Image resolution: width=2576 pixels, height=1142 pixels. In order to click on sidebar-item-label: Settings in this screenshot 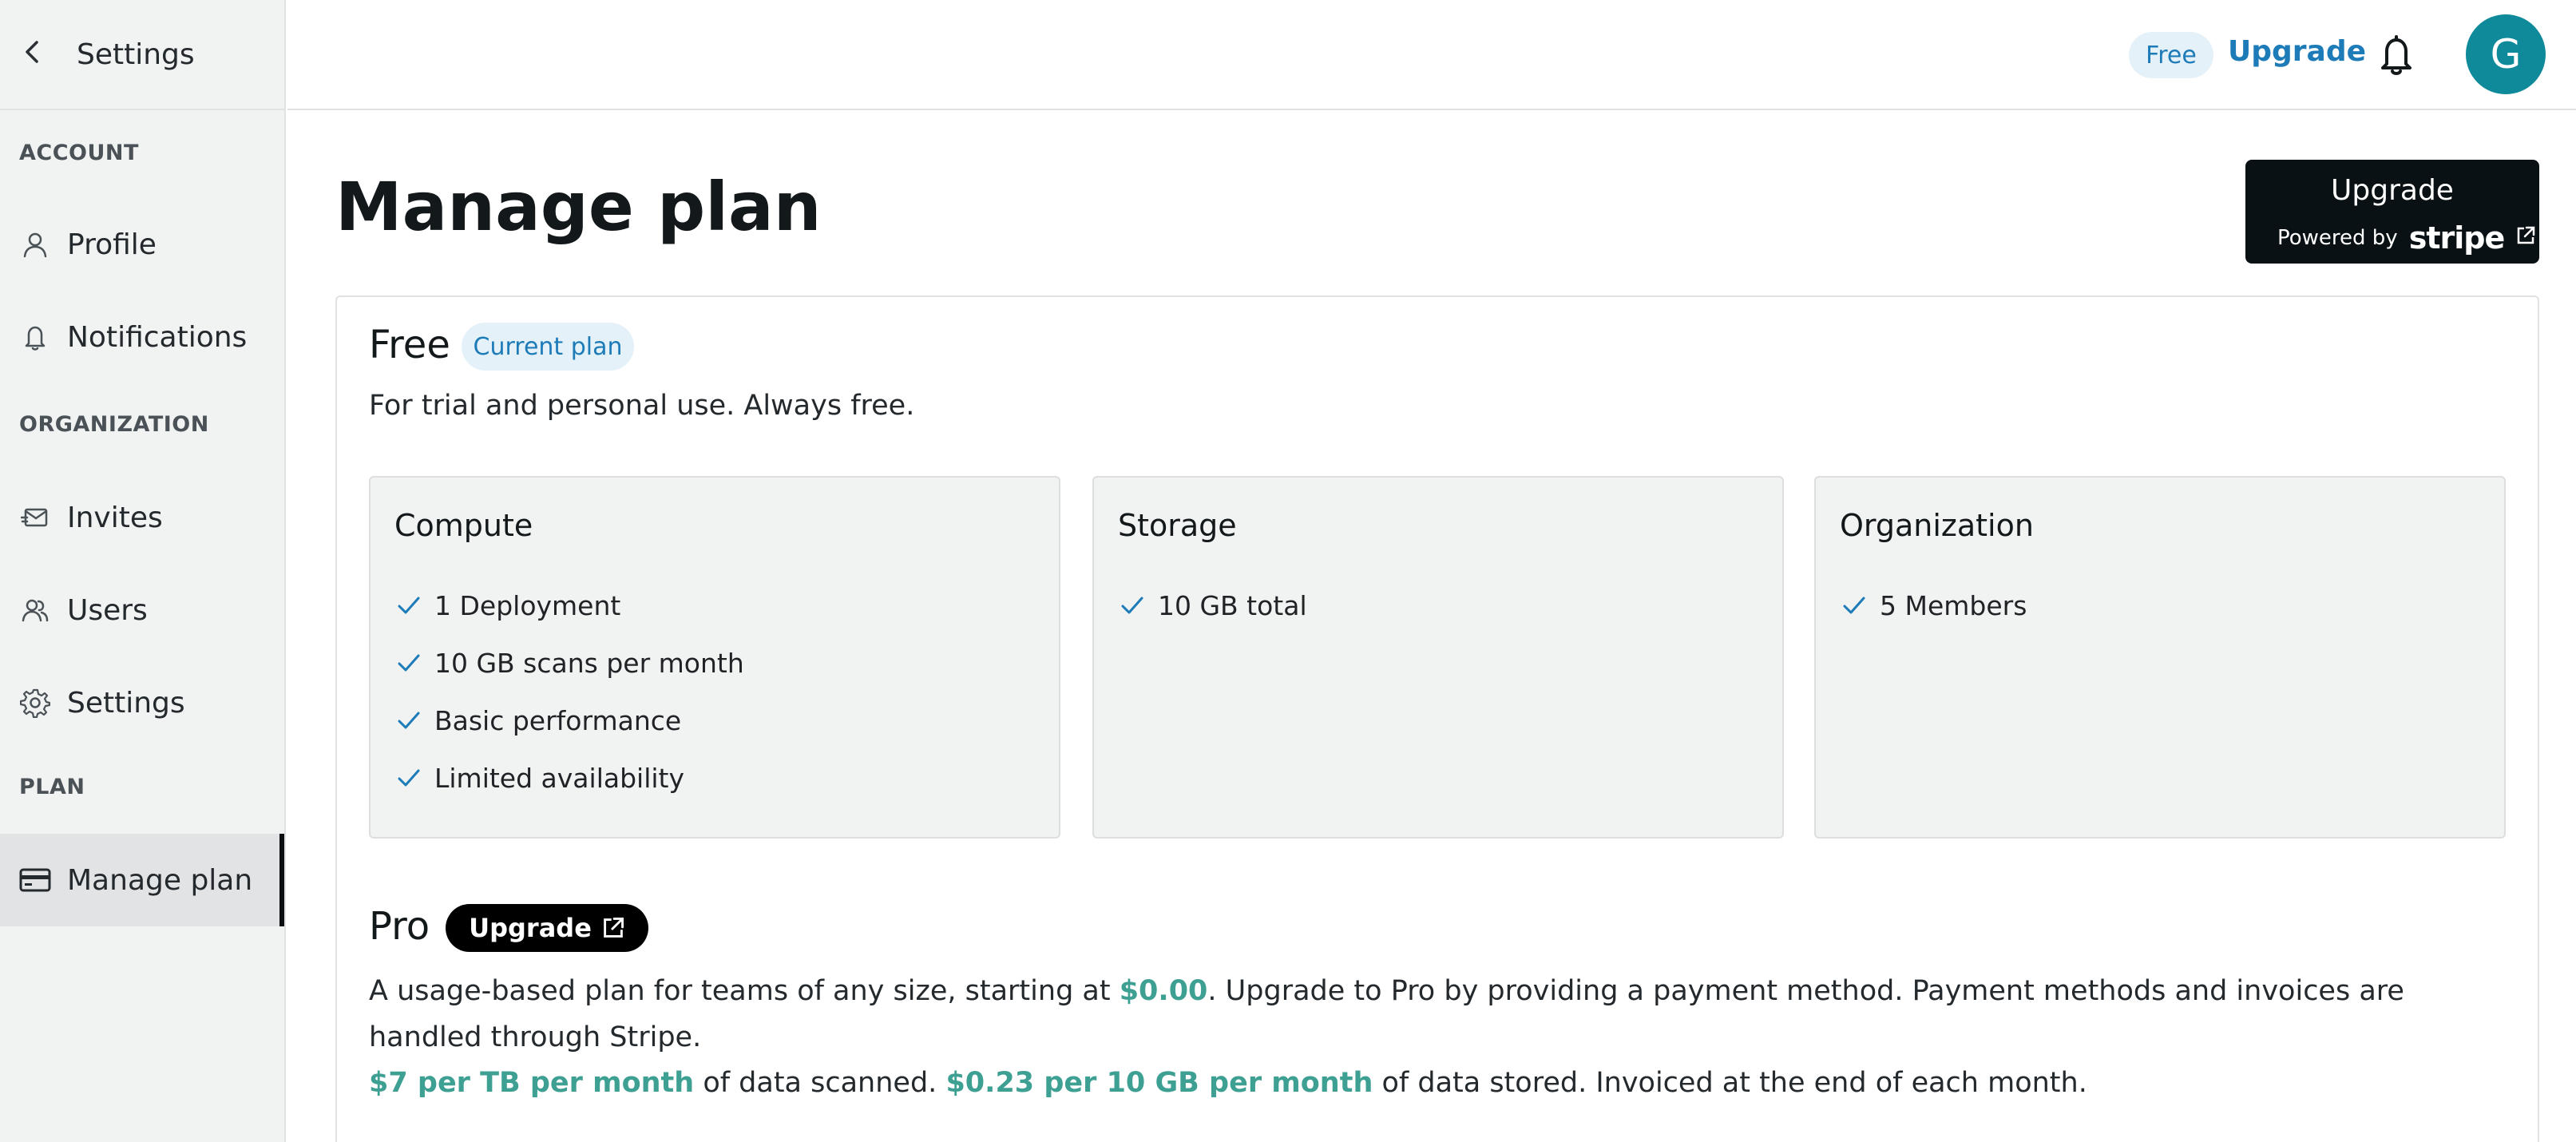, I will do `click(126, 703)`.